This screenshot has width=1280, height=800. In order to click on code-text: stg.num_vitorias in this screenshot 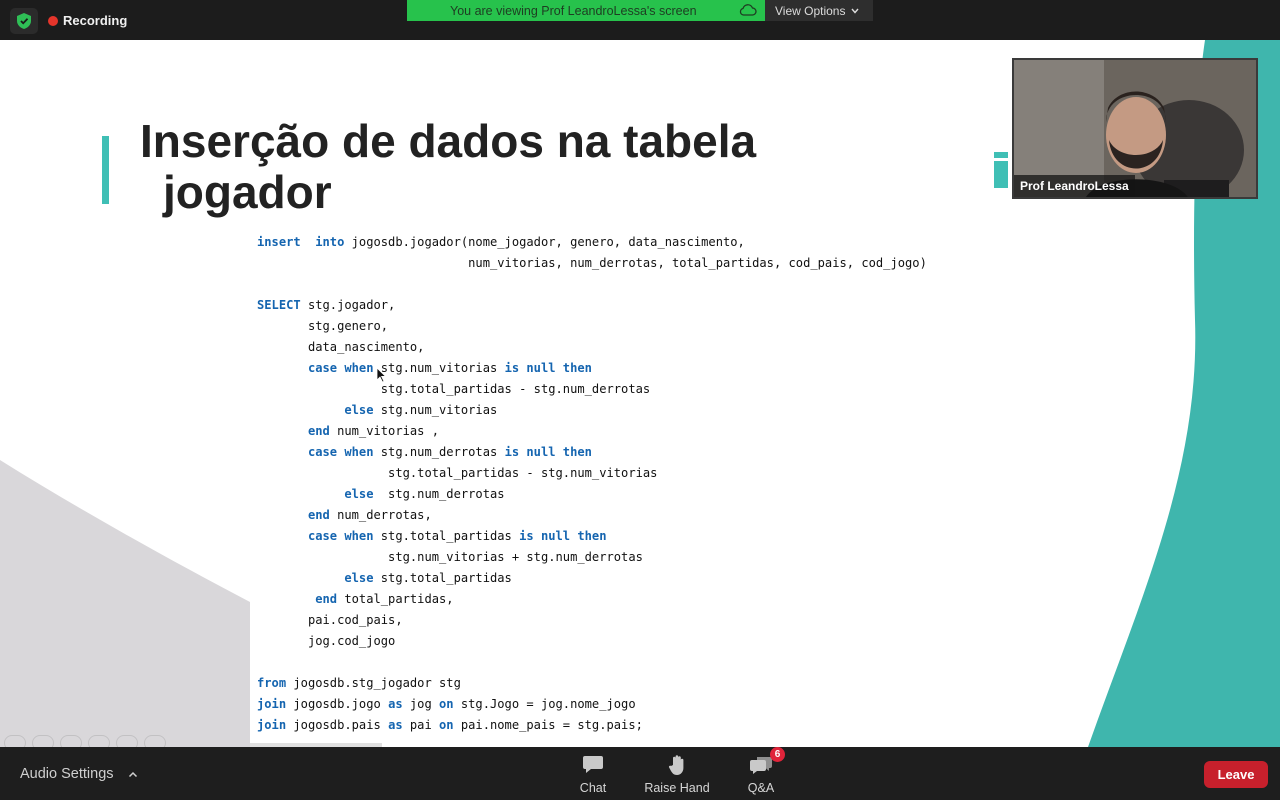, I will do `click(435, 410)`.